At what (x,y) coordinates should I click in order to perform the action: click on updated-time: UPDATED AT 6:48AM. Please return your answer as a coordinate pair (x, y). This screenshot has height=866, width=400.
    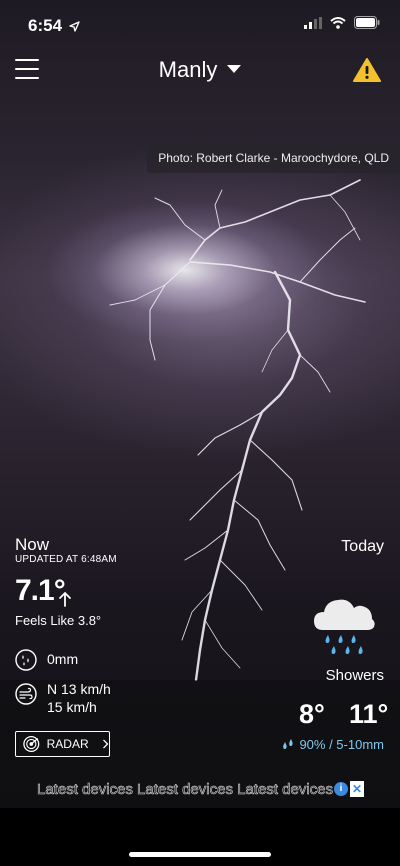
    Looking at the image, I should click on (66, 559).